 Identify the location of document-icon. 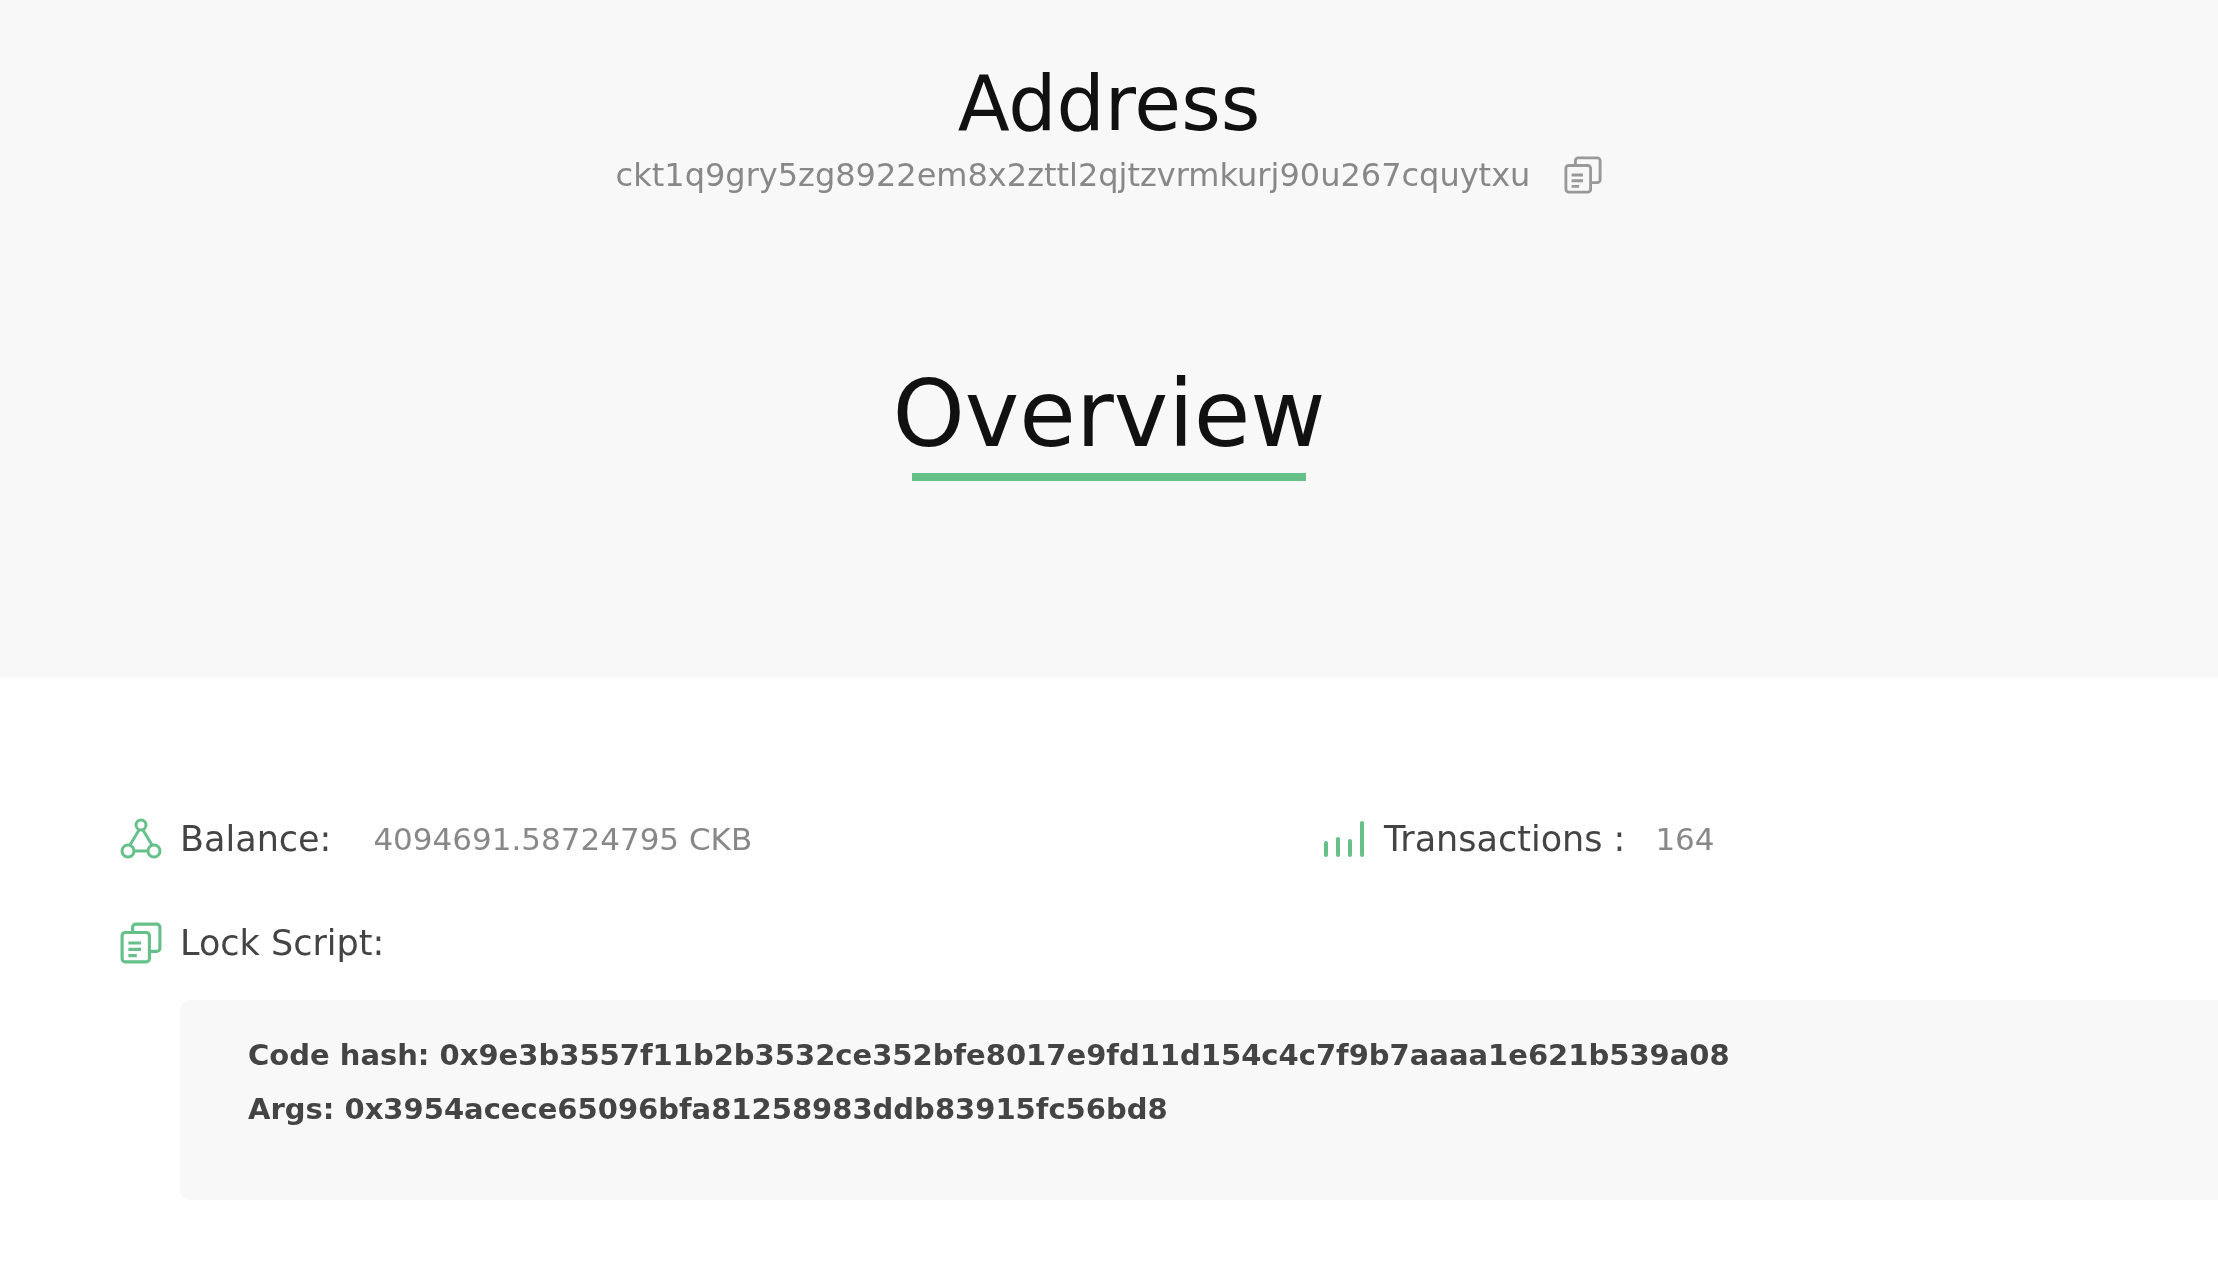
(141, 943).